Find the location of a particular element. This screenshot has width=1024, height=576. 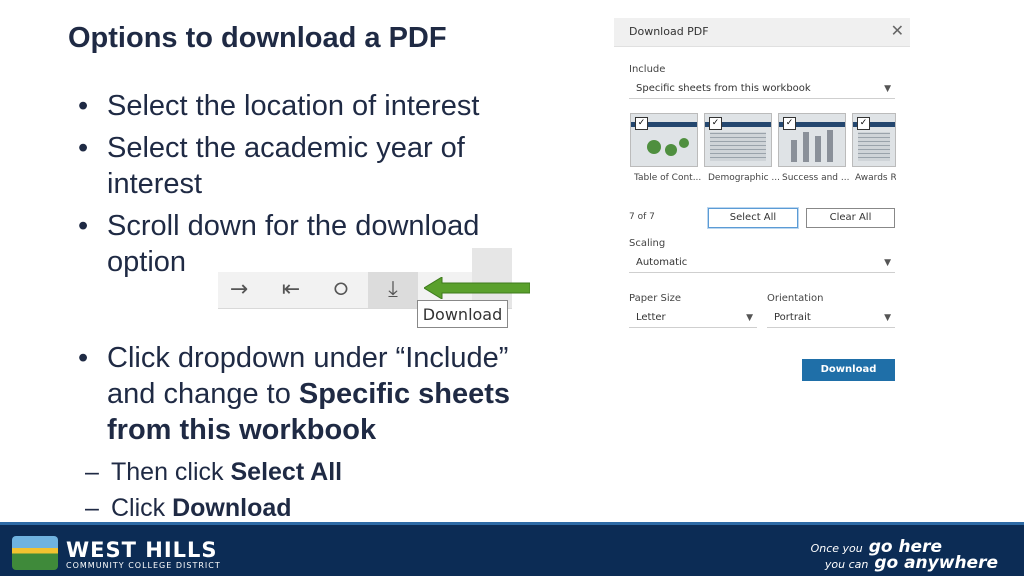

arrow-right-icon: → is located at coordinates (239, 290).